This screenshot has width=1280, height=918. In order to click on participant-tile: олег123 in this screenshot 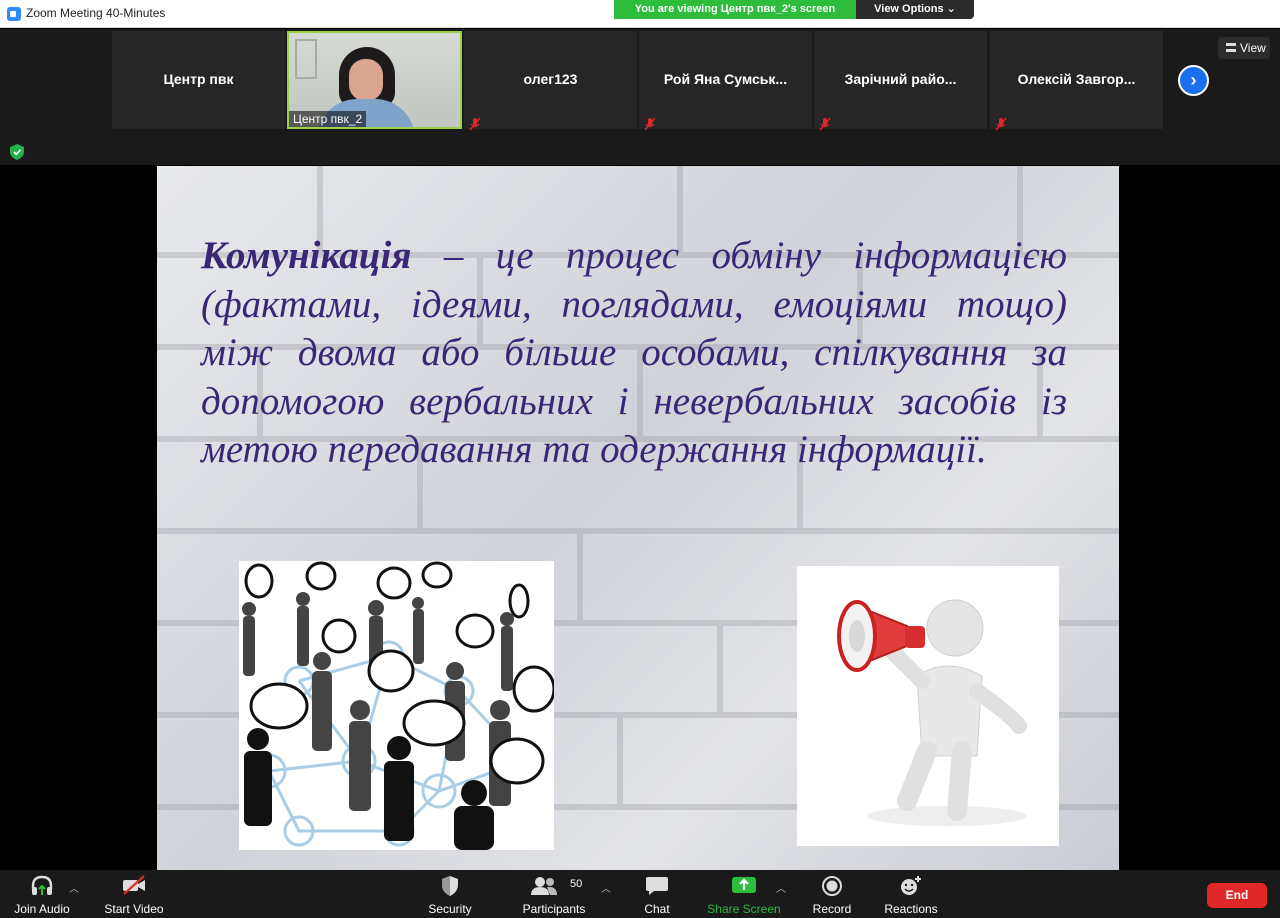, I will do `click(550, 81)`.